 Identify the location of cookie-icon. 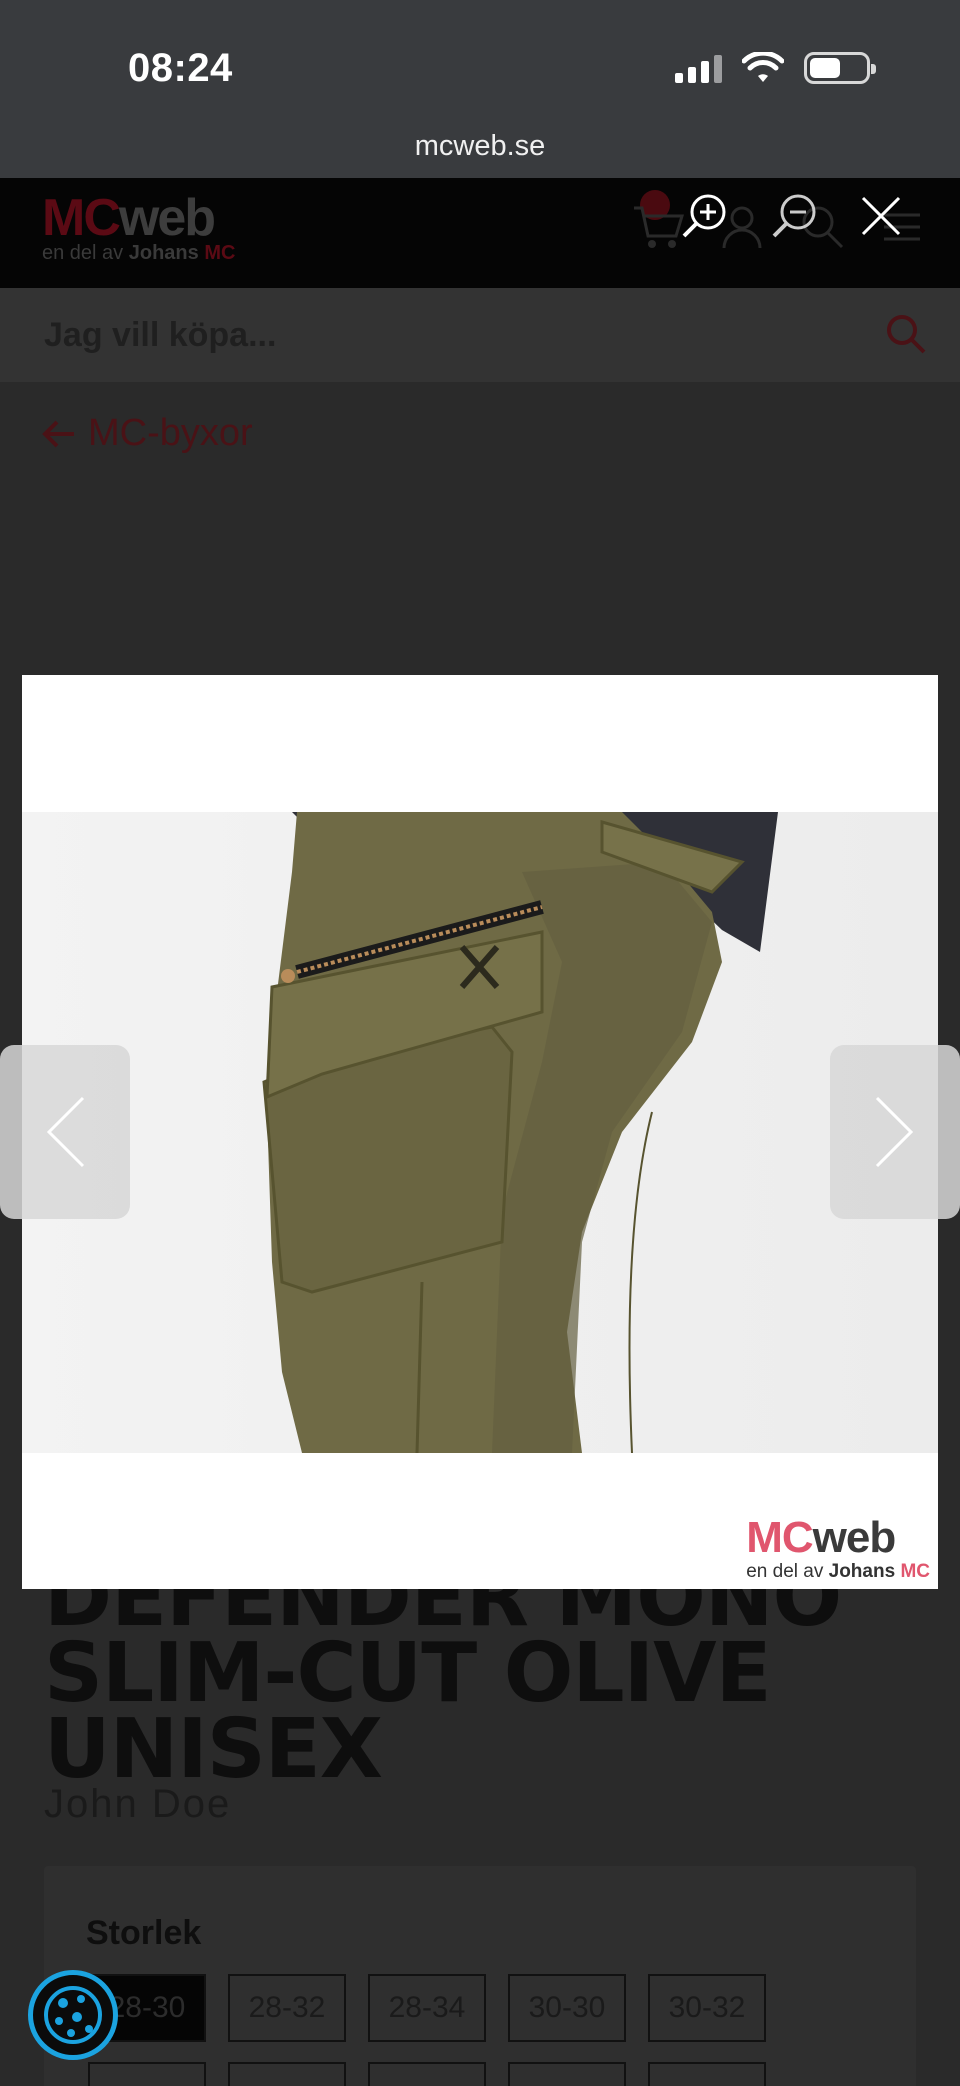
(73, 2015).